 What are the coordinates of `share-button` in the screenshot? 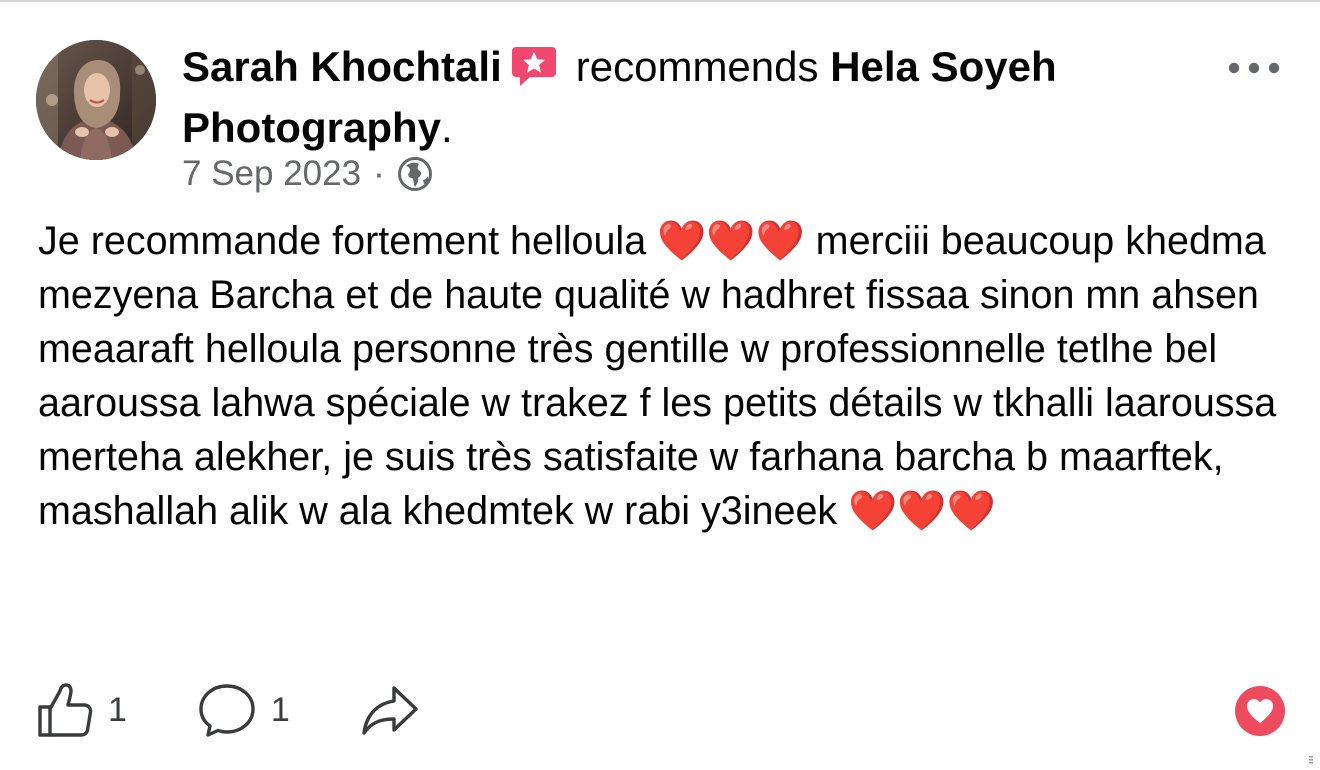 It's located at (390, 710).